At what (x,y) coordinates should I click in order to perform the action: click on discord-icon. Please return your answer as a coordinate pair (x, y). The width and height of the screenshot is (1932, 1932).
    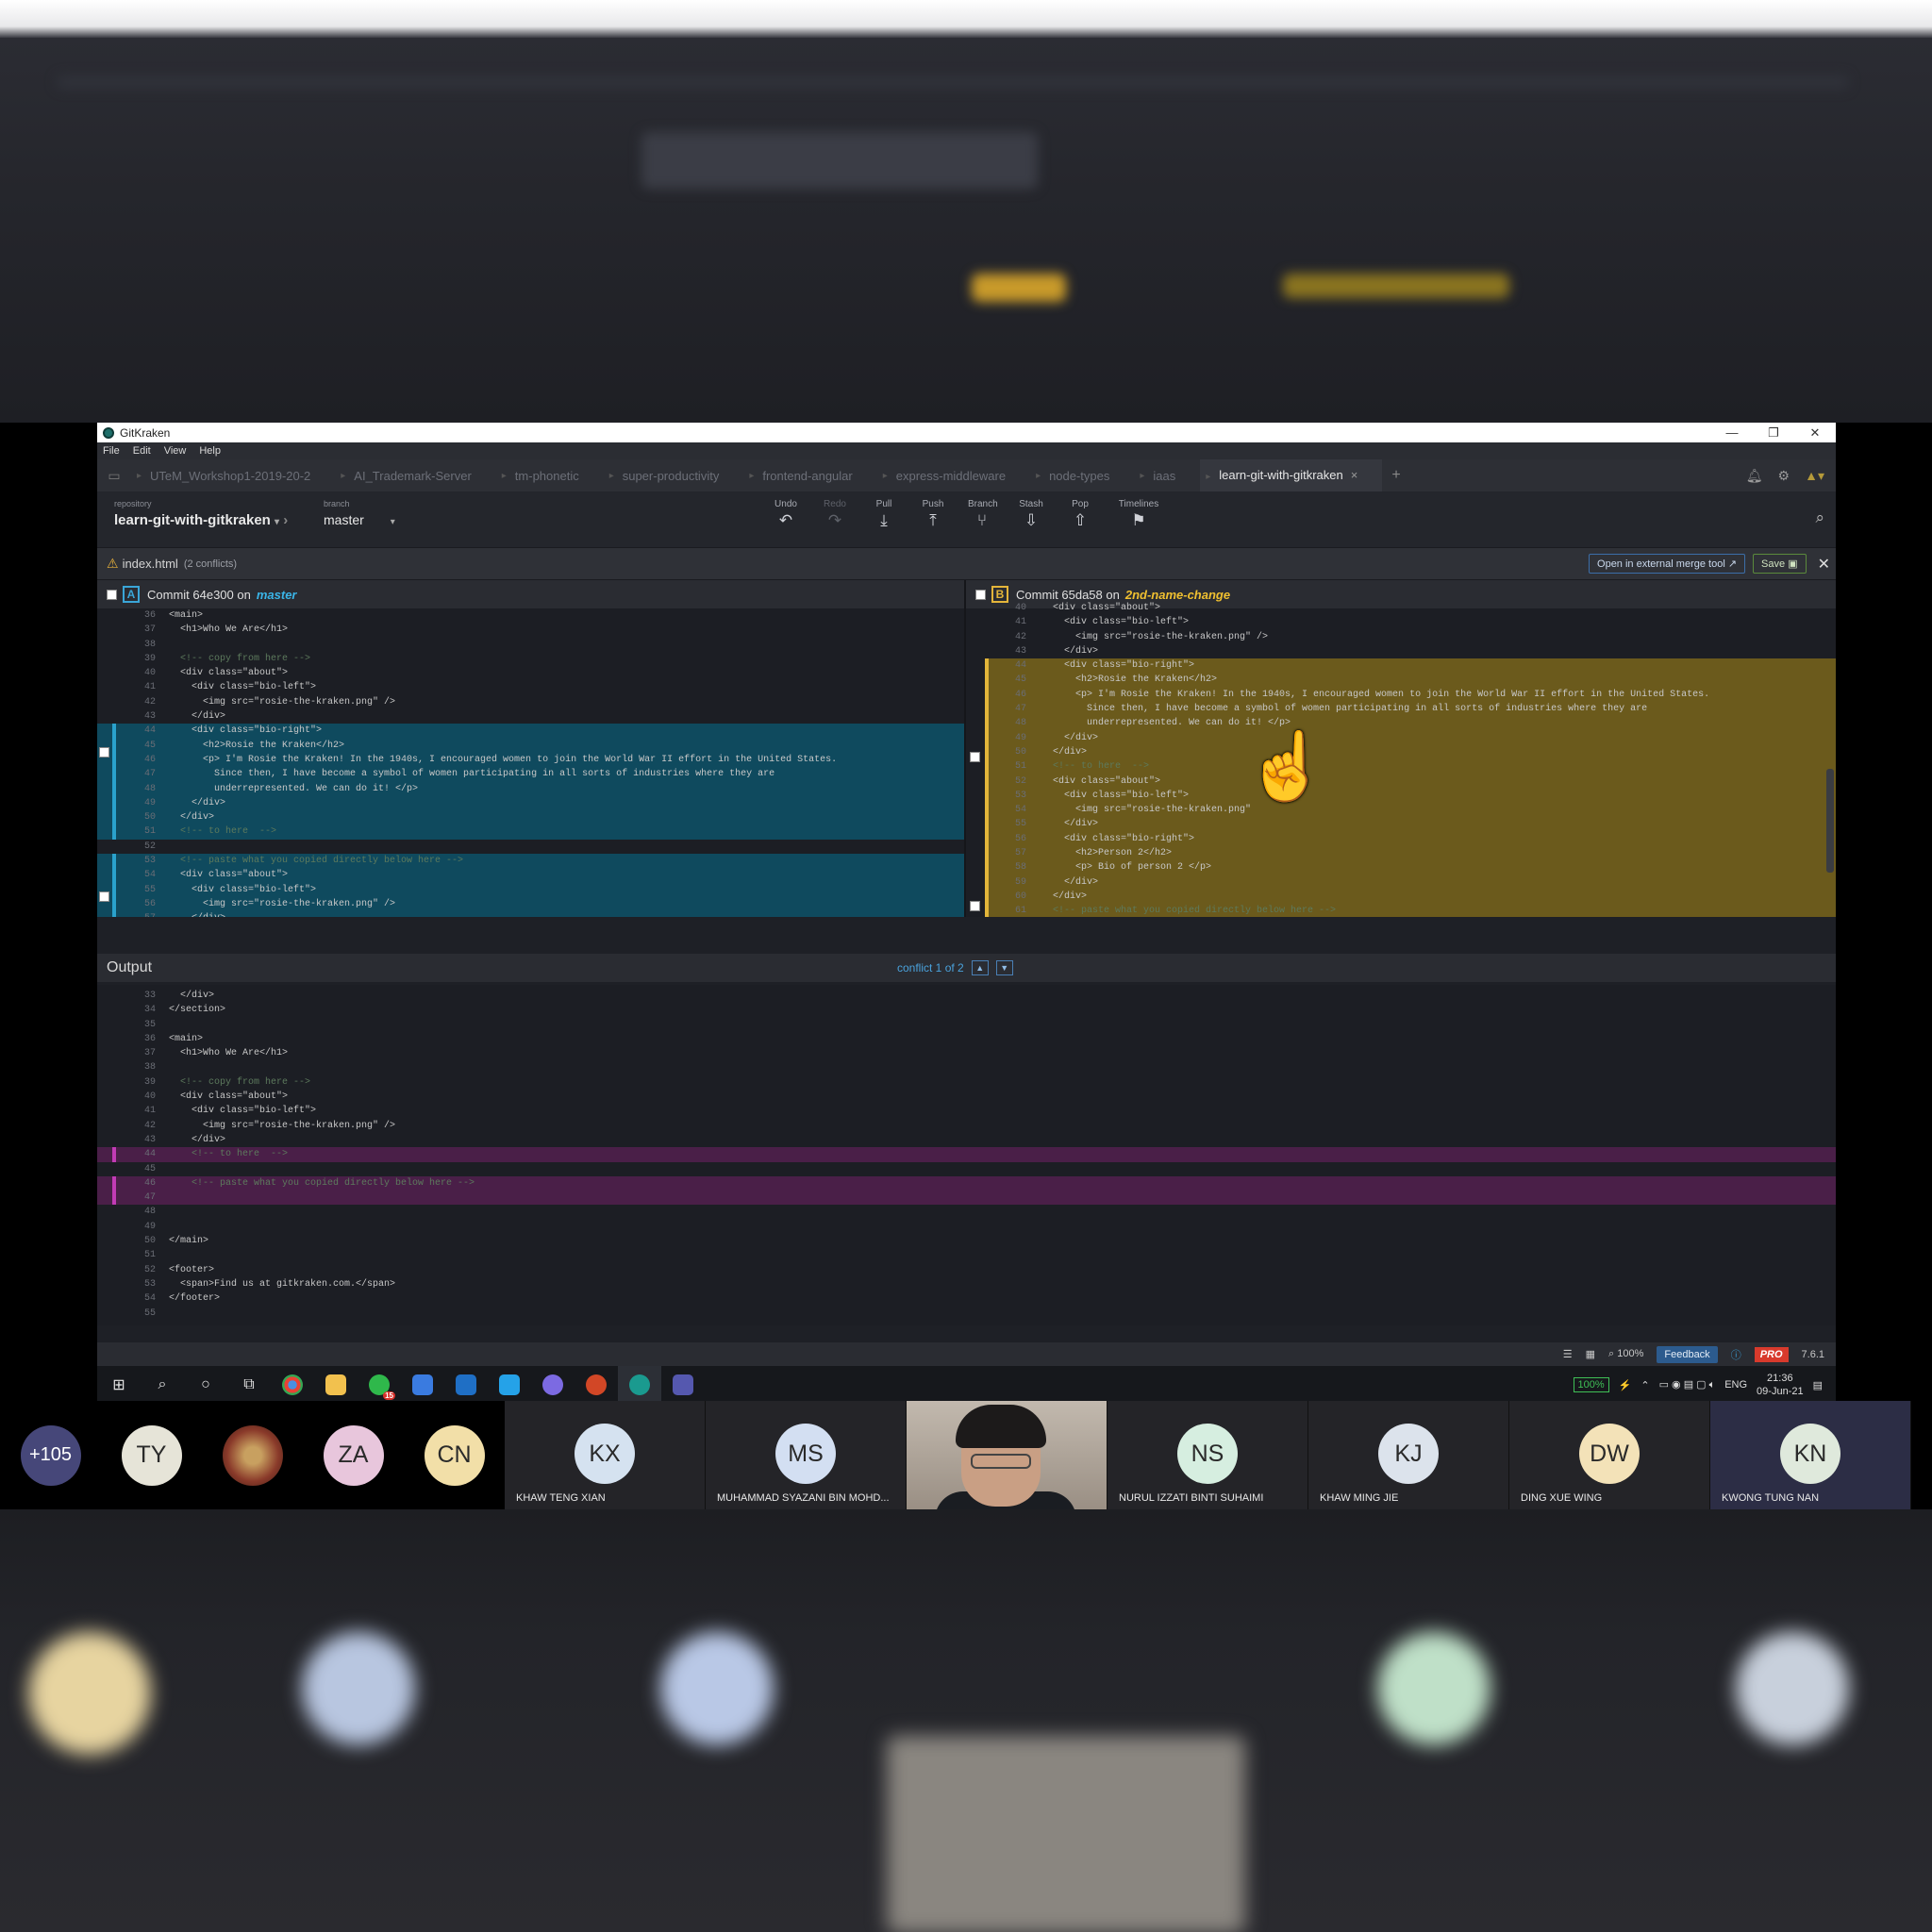
    Looking at the image, I should click on (553, 1385).